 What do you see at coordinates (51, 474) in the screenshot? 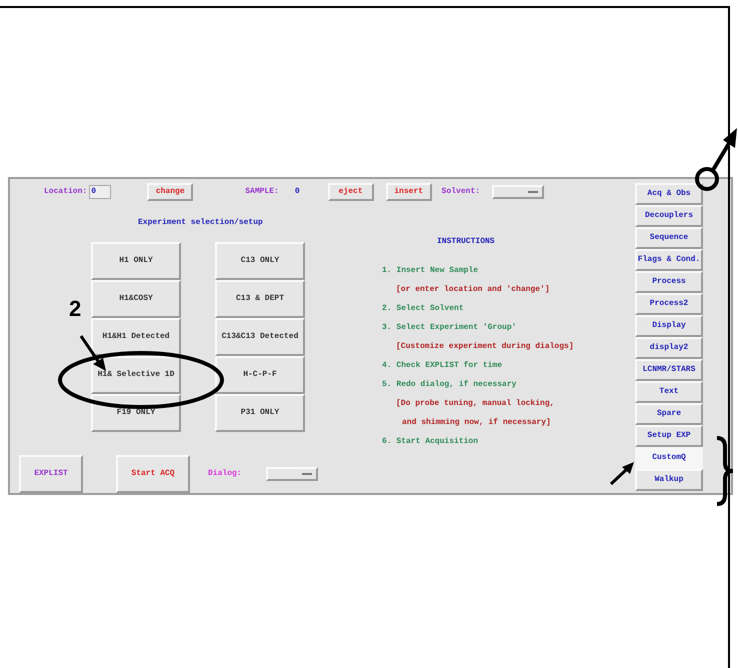
I see `explist-button: EXPLIST` at bounding box center [51, 474].